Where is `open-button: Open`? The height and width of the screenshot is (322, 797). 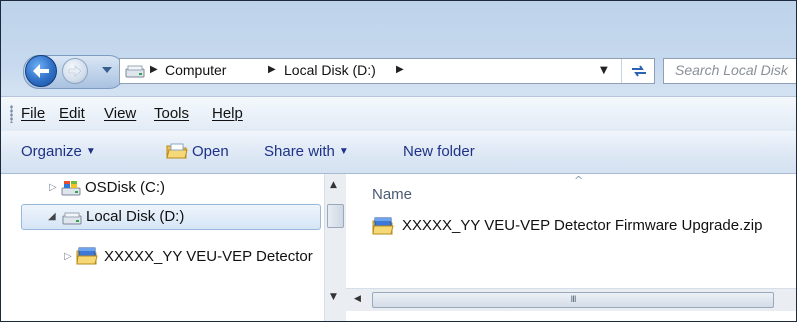 open-button: Open is located at coordinates (210, 151).